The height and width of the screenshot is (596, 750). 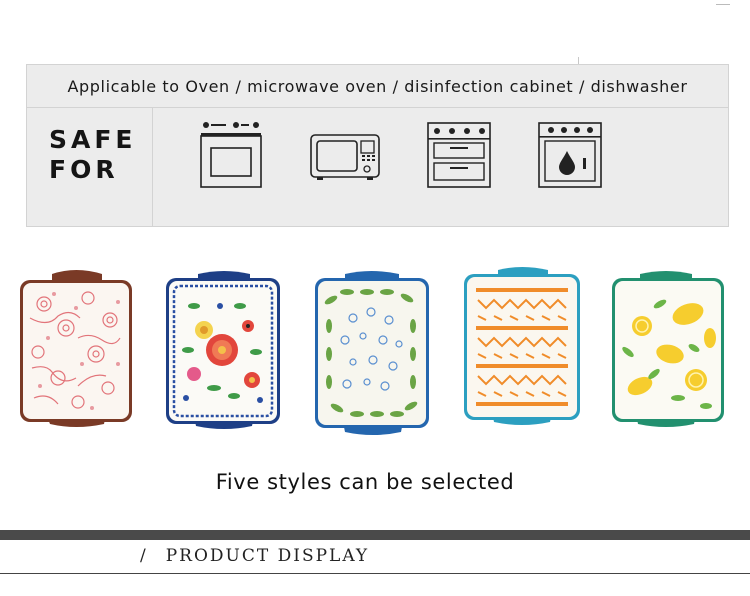 I want to click on dishwasher-icon, so click(x=570, y=155).